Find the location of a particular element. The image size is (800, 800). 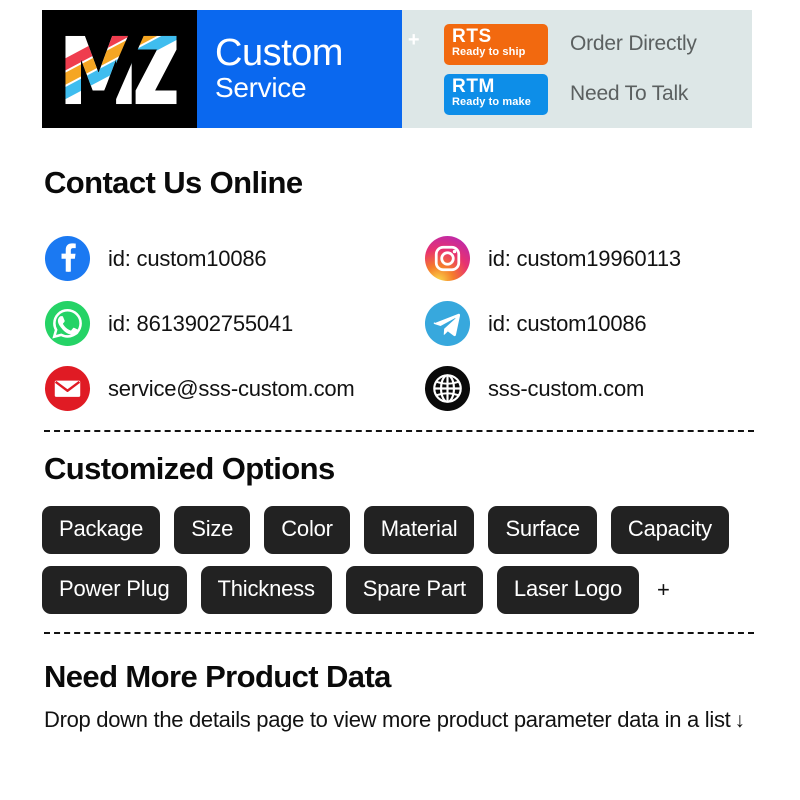

whatsapp-icon is located at coordinates (67, 323).